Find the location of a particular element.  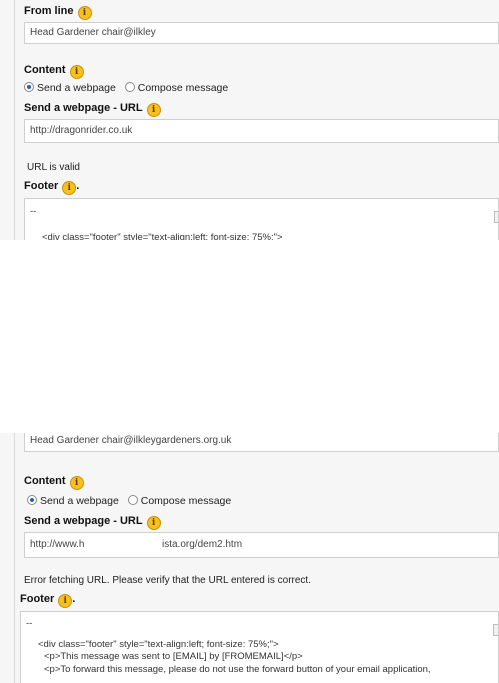

from-line-label-row: From line i is located at coordinates (58, 12).